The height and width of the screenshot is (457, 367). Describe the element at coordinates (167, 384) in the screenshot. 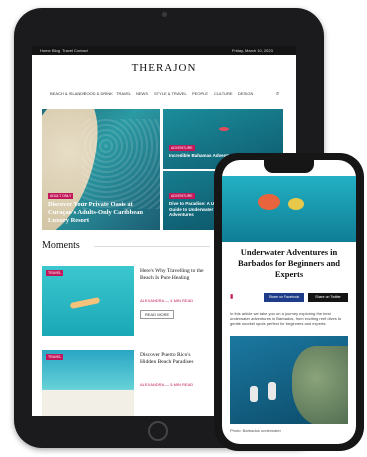

I see `card-2-meta: ALEXANDRA — 5 MIN READ` at that location.